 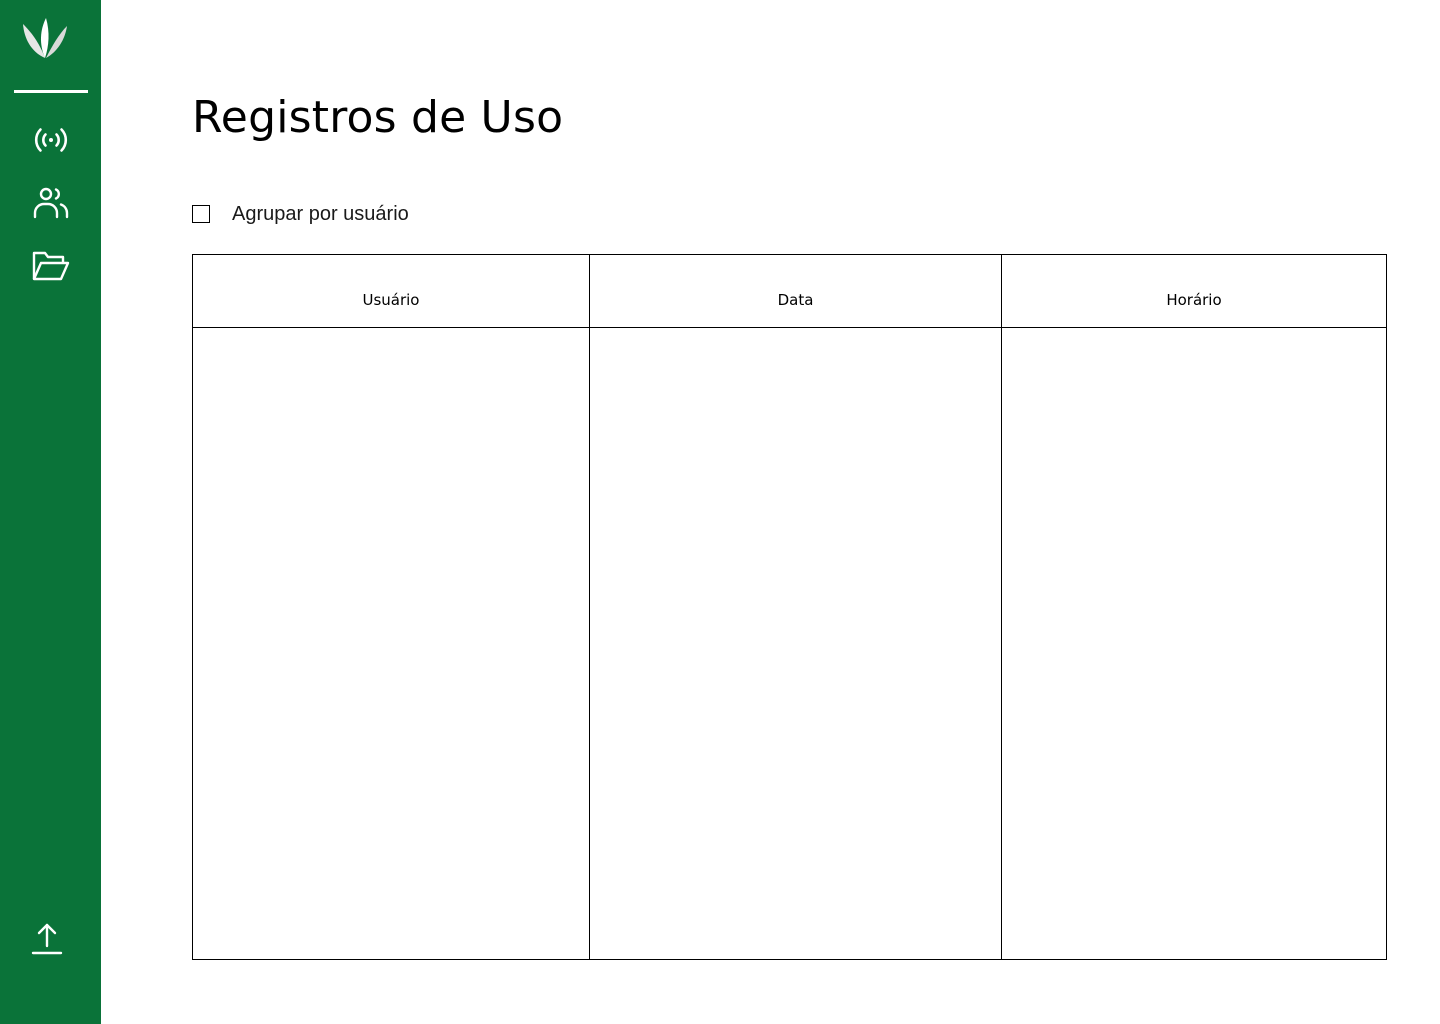 I want to click on column-header-time: Horário, so click(x=1194, y=291).